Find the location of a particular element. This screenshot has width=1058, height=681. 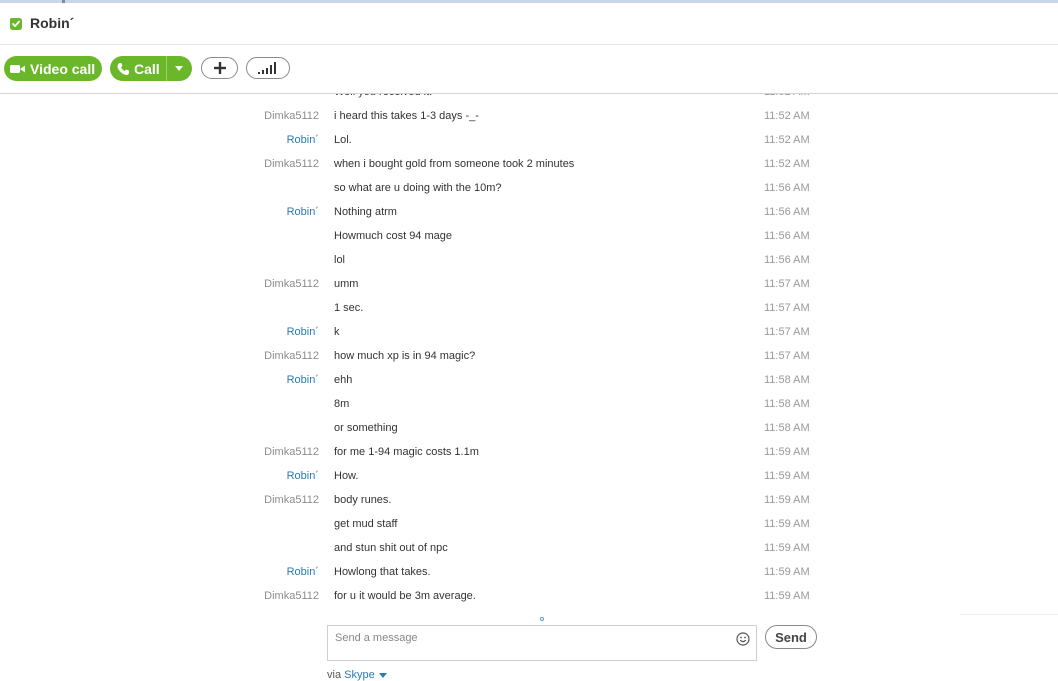

video-camera-icon is located at coordinates (17, 68).